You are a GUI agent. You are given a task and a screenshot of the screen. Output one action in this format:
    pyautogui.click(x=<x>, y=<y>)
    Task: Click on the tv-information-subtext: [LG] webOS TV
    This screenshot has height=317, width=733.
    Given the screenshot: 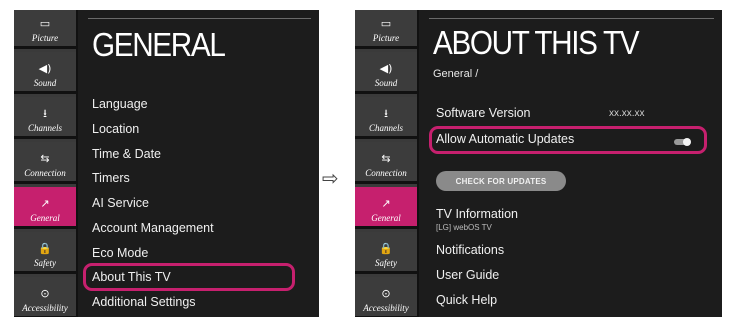 What is the action you would take?
    pyautogui.click(x=464, y=227)
    